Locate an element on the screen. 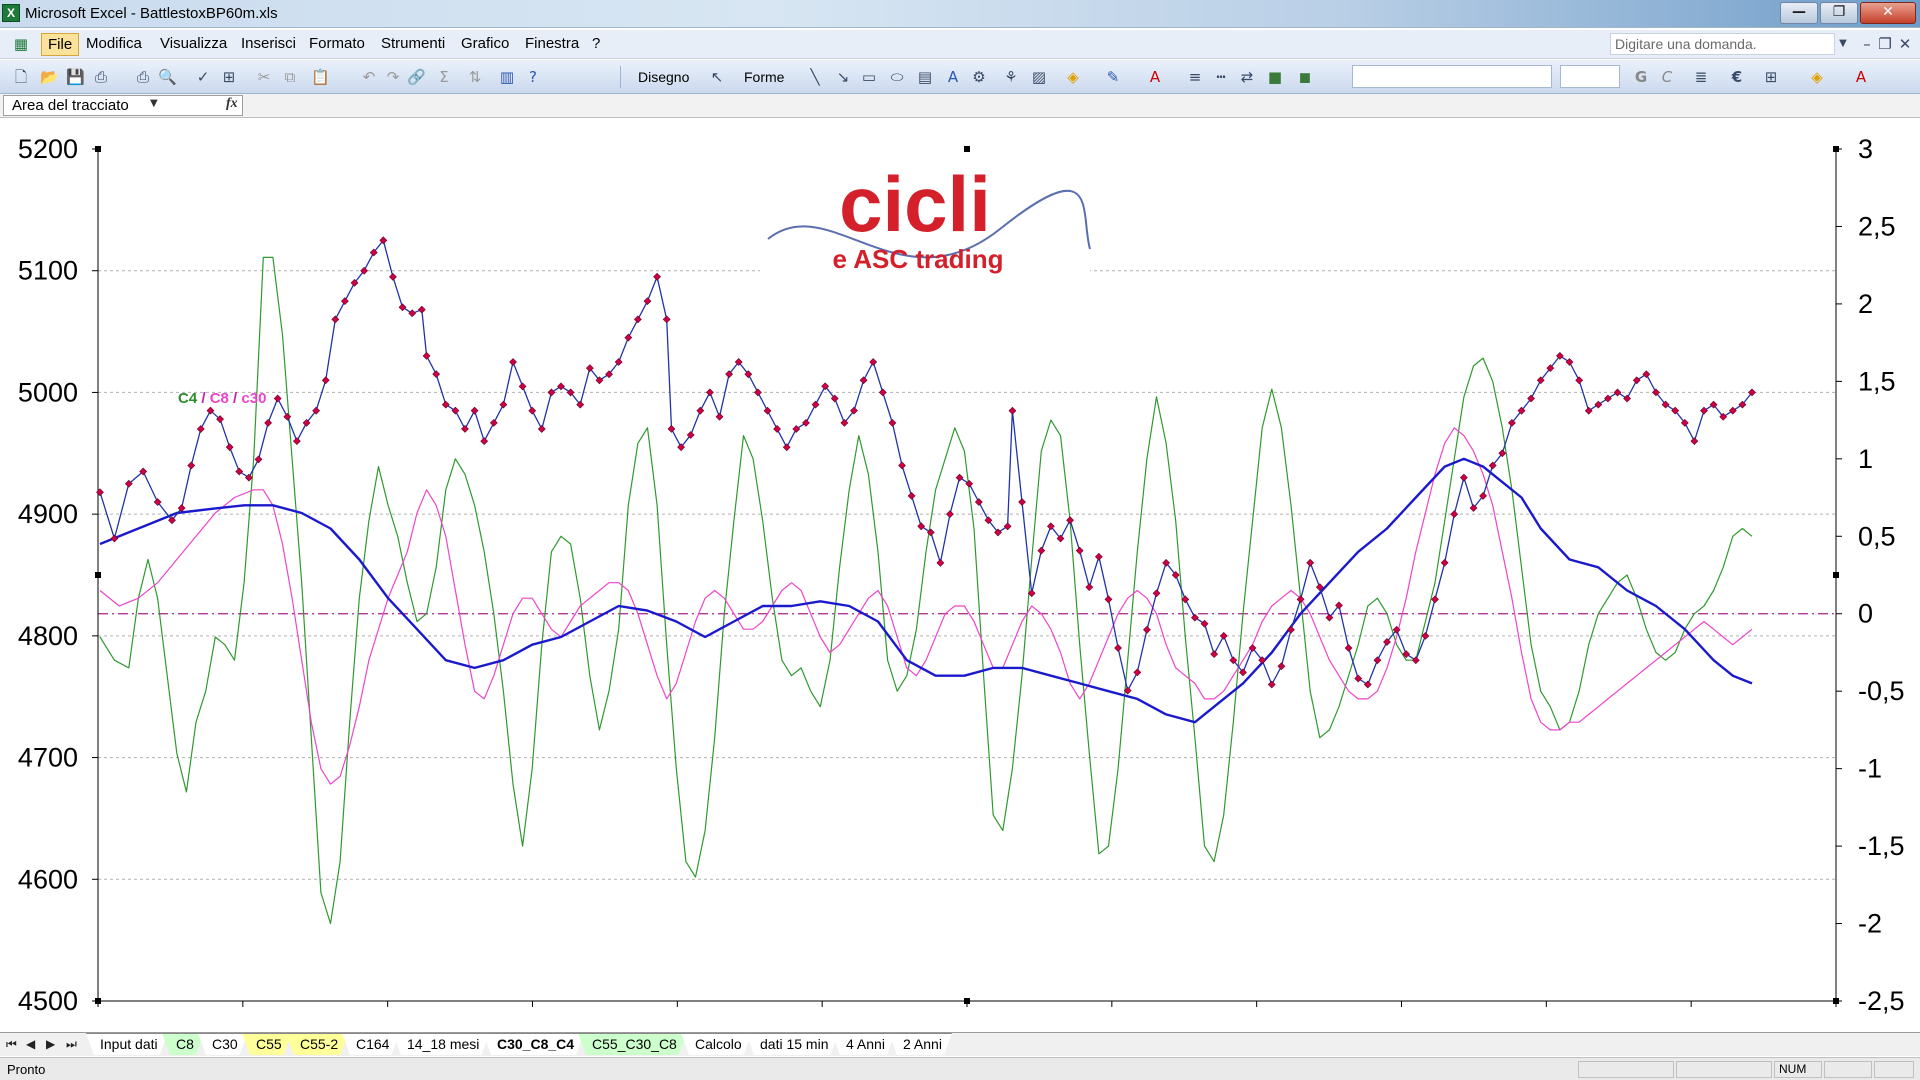  menu-formato: Formato is located at coordinates (337, 43).